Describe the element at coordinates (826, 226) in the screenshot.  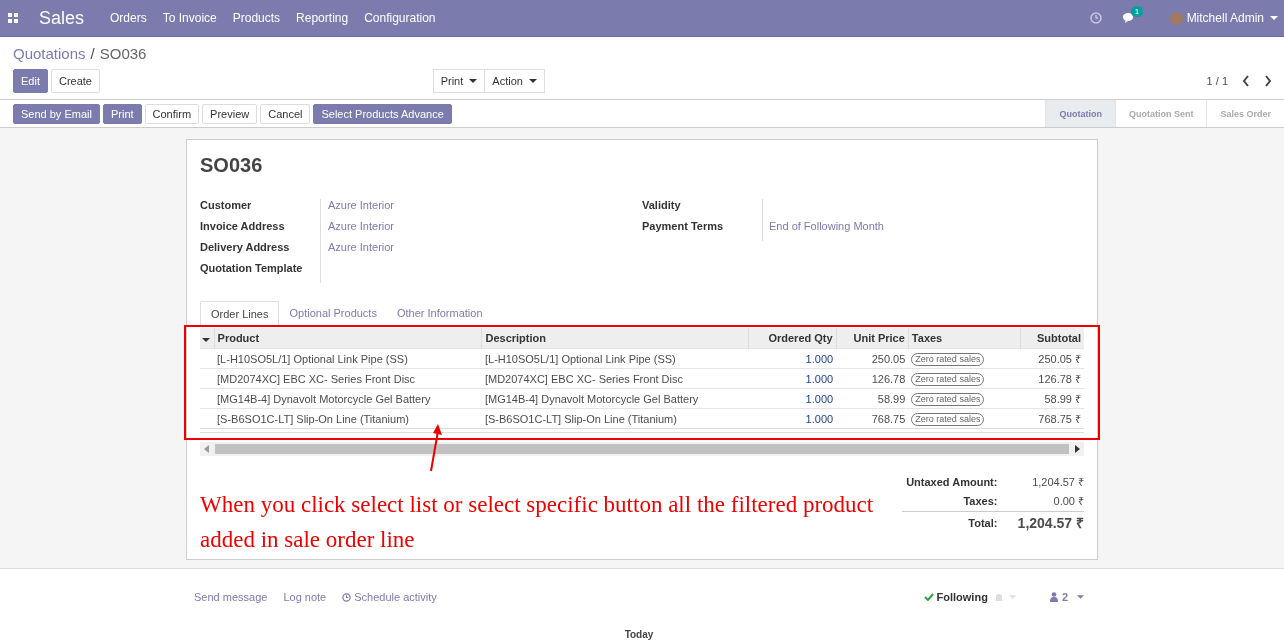
I see `field-value-link: End of Following Month` at that location.